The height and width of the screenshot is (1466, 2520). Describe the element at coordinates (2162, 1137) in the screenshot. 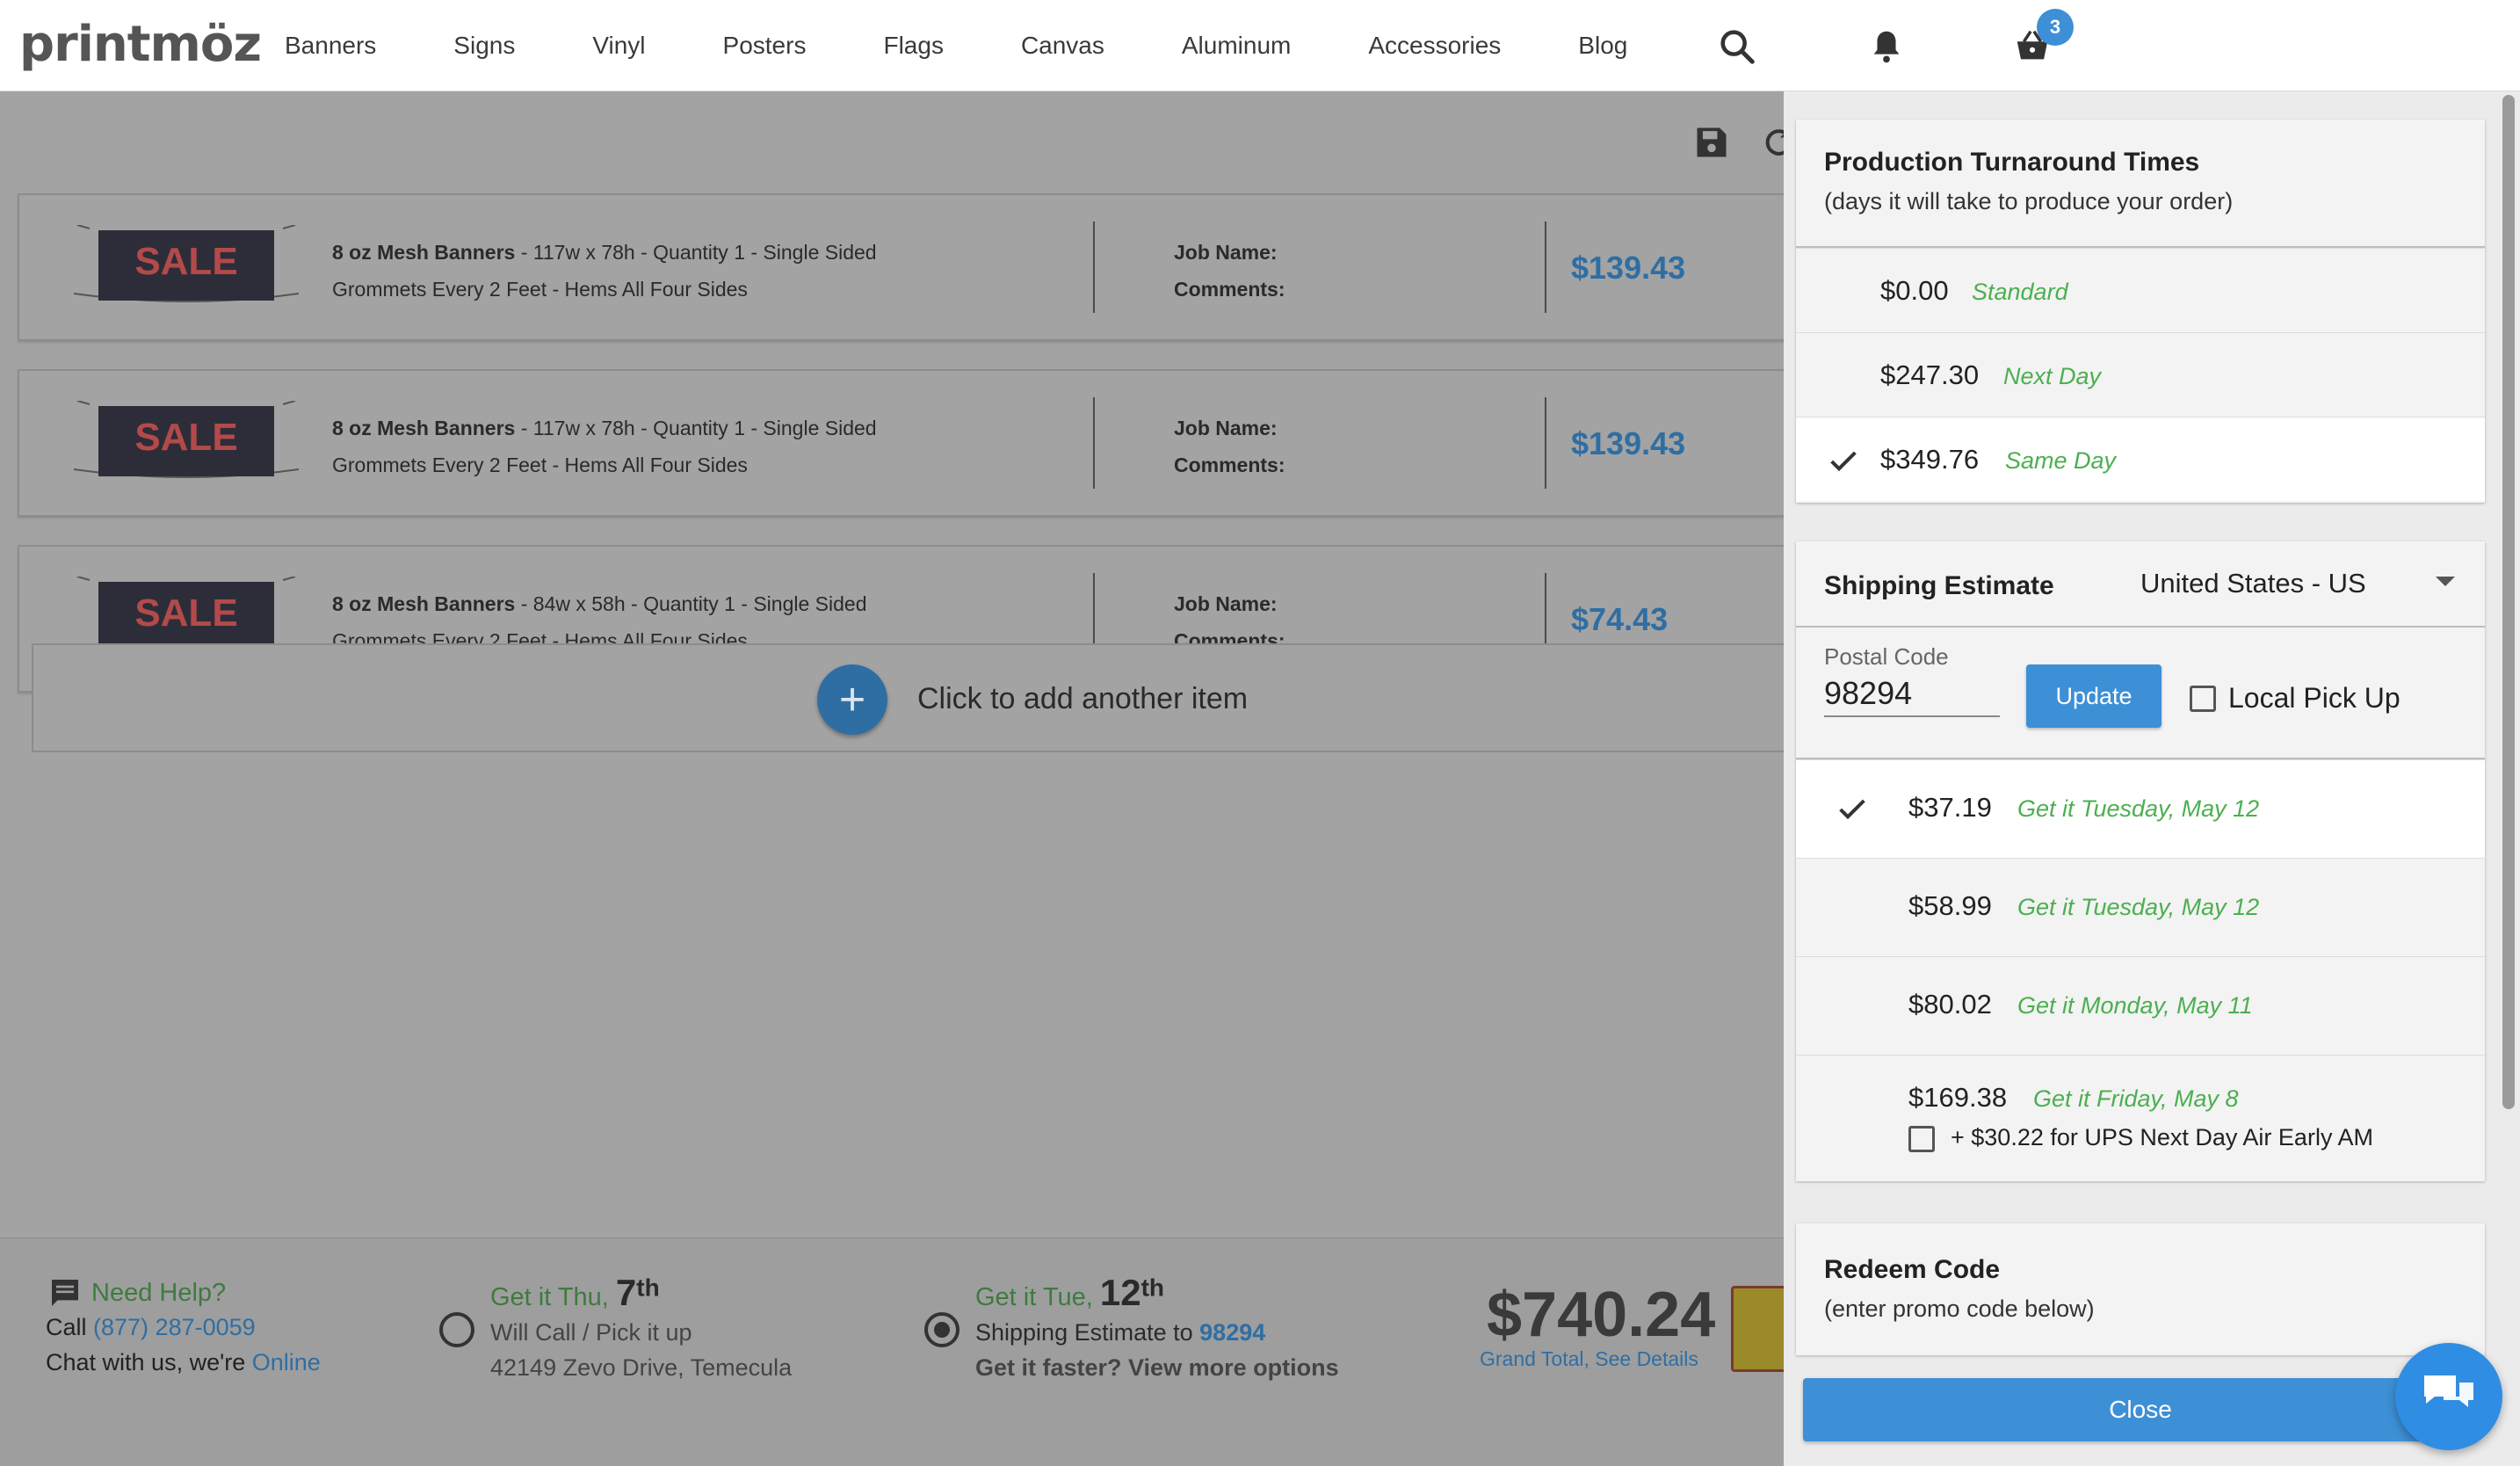

I see `early-am-label: + $30.22 for UPS Next Day Air Early AM` at that location.